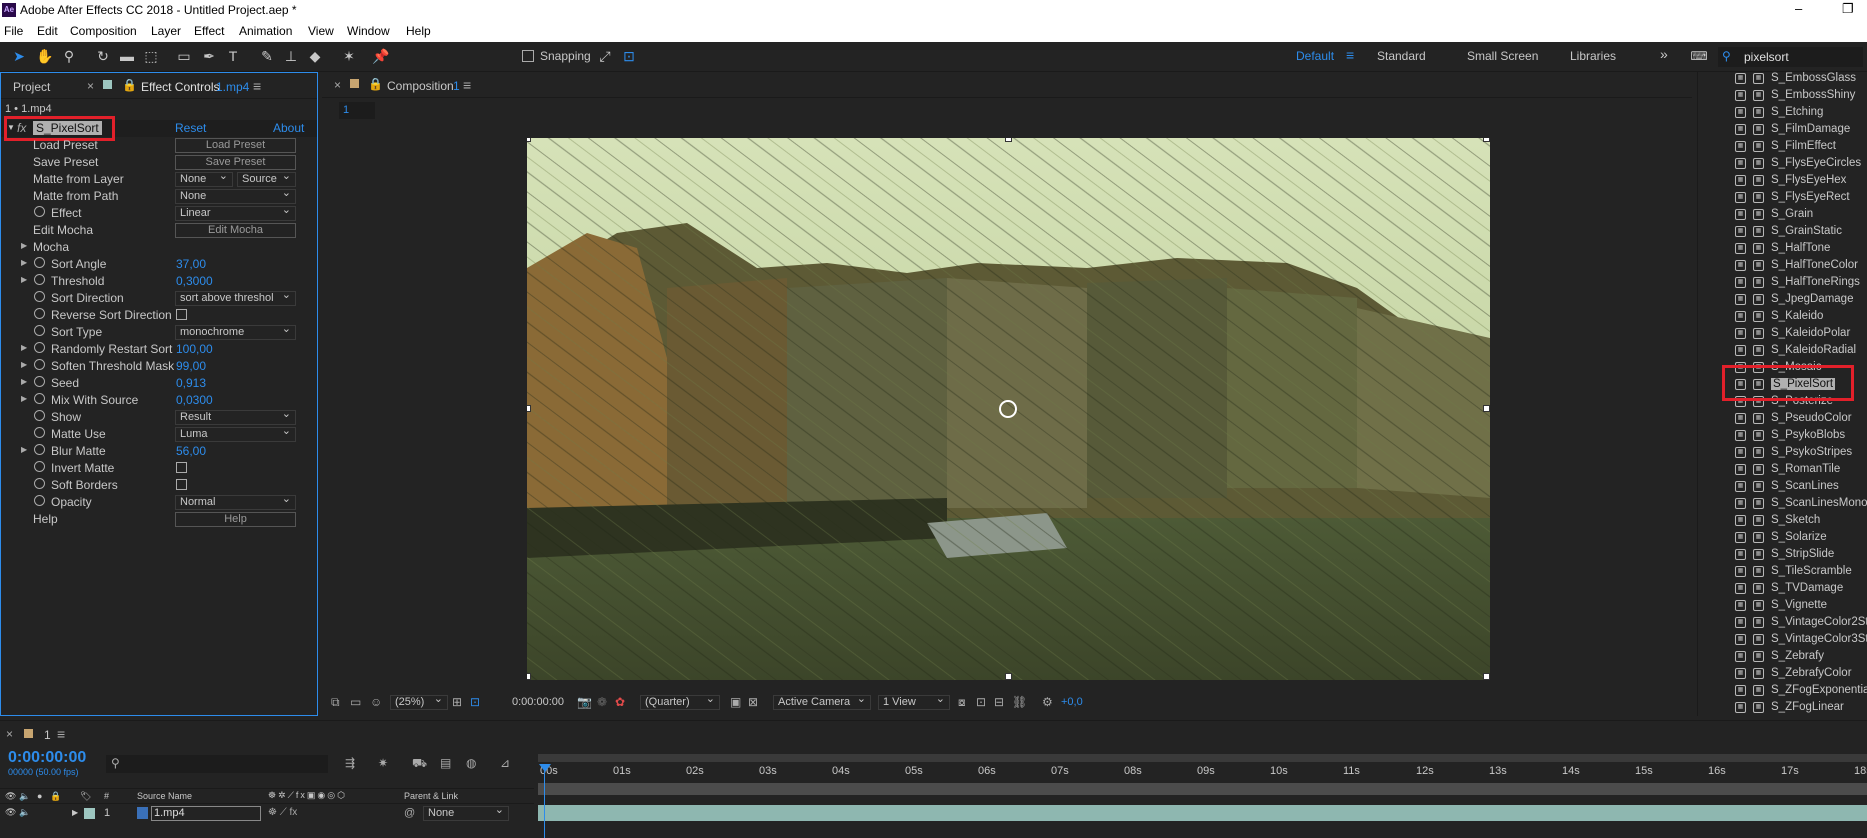 The image size is (1867, 838). I want to click on type-tool-icon: T, so click(233, 56).